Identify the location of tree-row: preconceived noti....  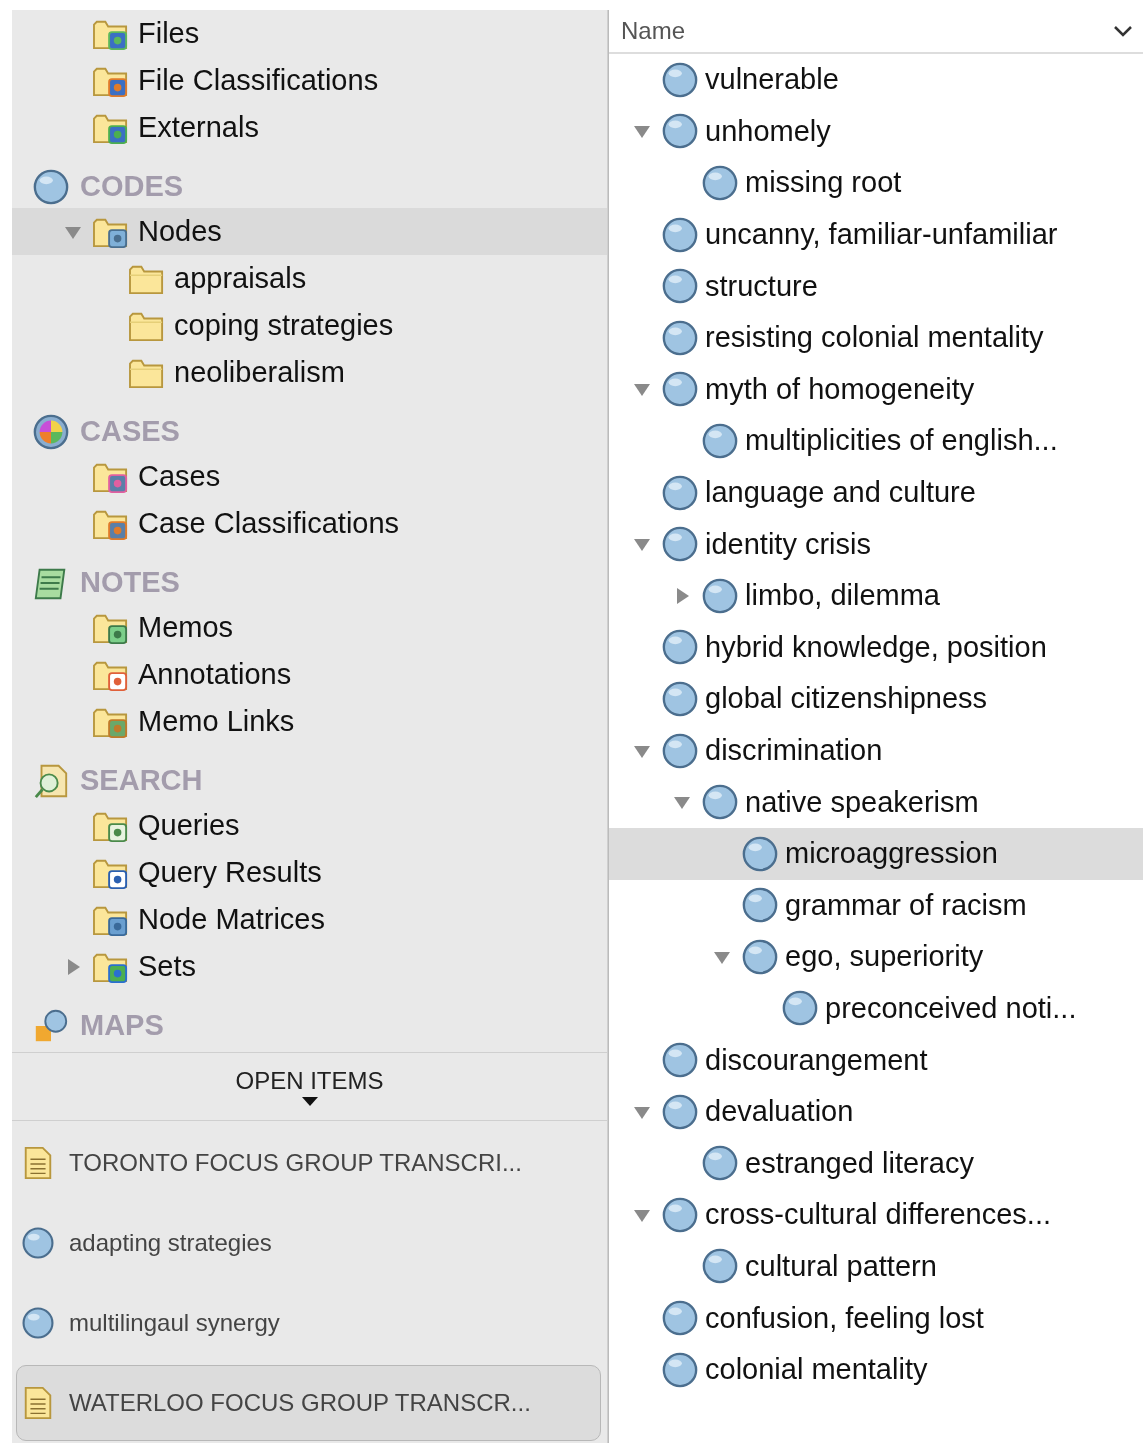
(876, 1008).